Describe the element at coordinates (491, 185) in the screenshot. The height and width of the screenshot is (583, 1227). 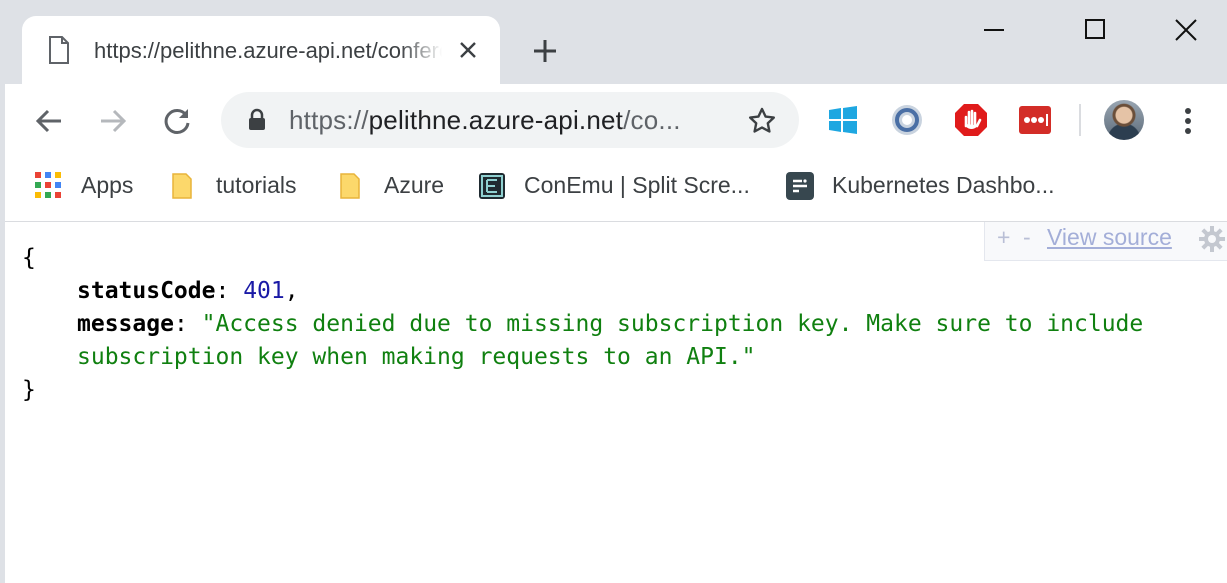
I see `conemu-icon` at that location.